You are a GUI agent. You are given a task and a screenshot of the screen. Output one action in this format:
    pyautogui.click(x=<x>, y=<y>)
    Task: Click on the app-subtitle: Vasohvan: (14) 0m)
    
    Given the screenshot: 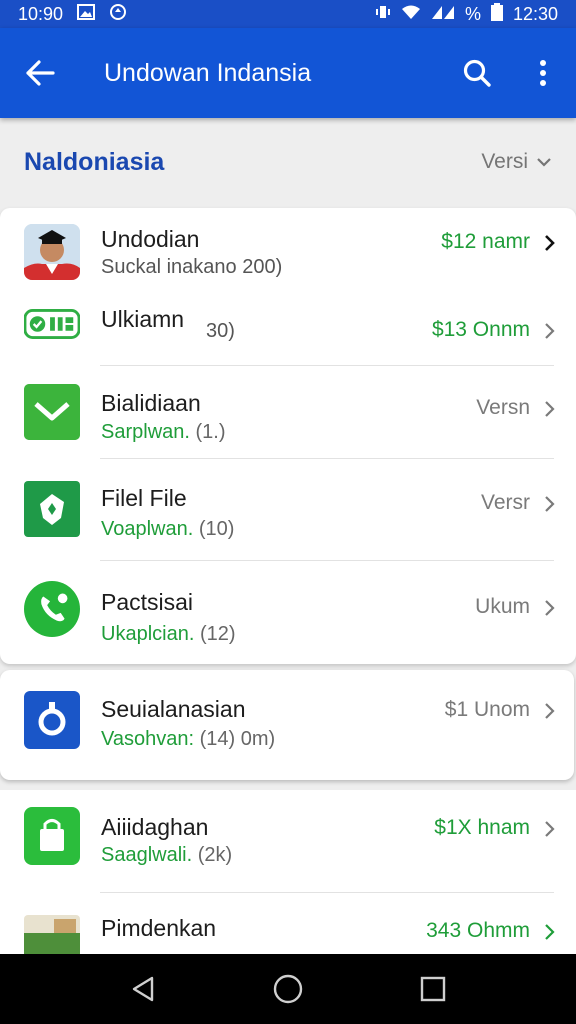 What is the action you would take?
    pyautogui.click(x=188, y=739)
    